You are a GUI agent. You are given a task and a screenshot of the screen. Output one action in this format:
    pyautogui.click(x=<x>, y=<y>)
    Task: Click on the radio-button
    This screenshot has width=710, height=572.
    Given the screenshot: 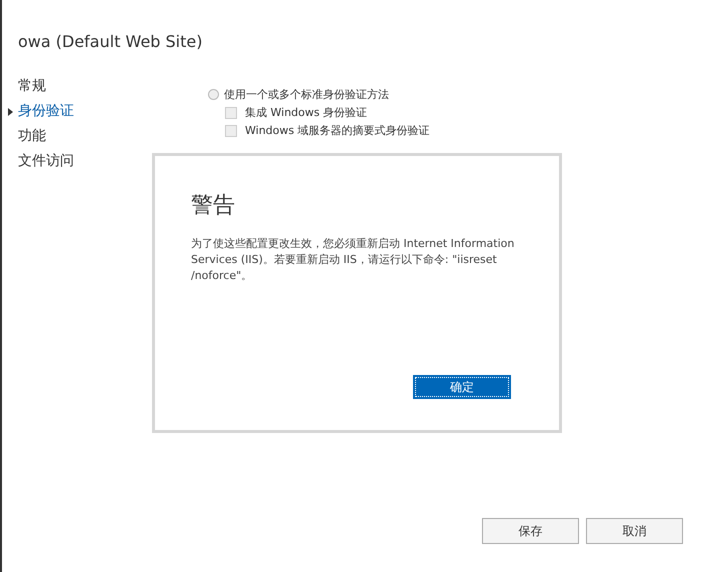 What is the action you would take?
    pyautogui.click(x=213, y=94)
    